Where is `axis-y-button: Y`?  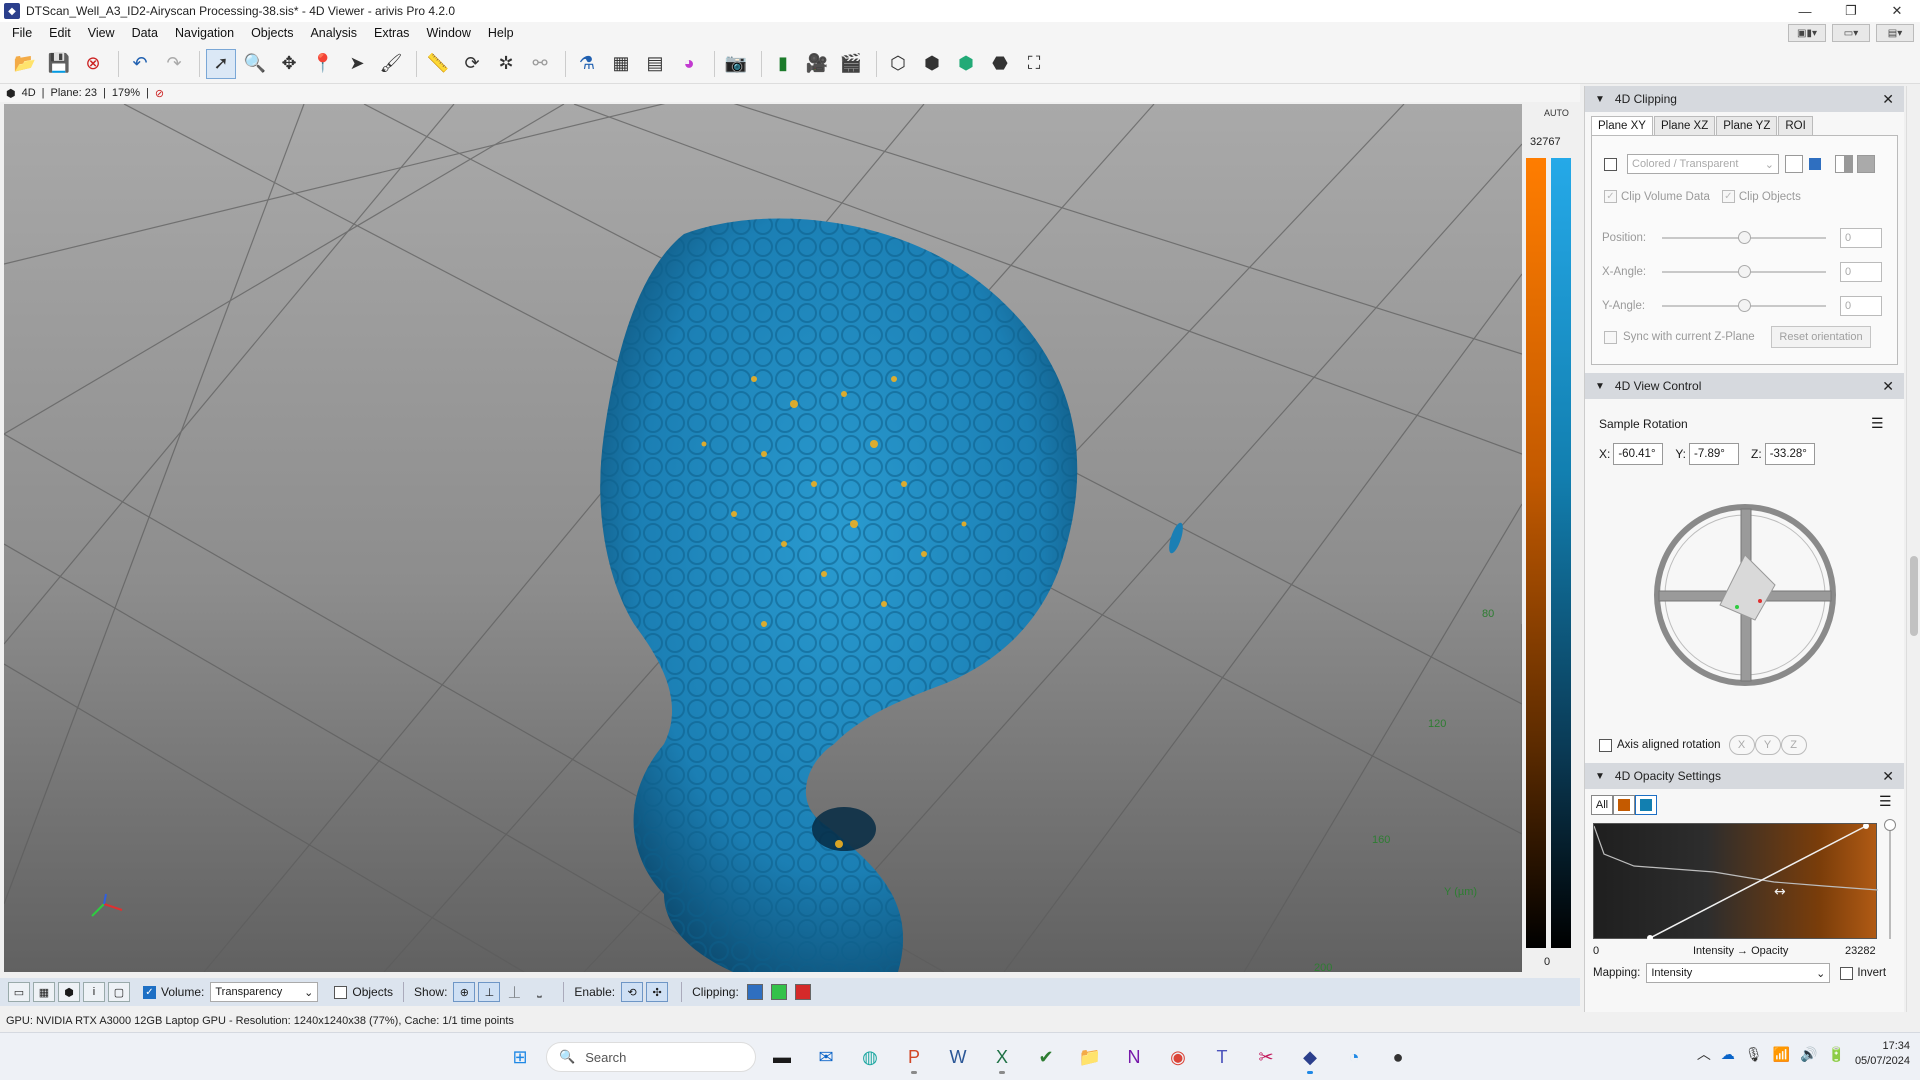 axis-y-button: Y is located at coordinates (1767, 745).